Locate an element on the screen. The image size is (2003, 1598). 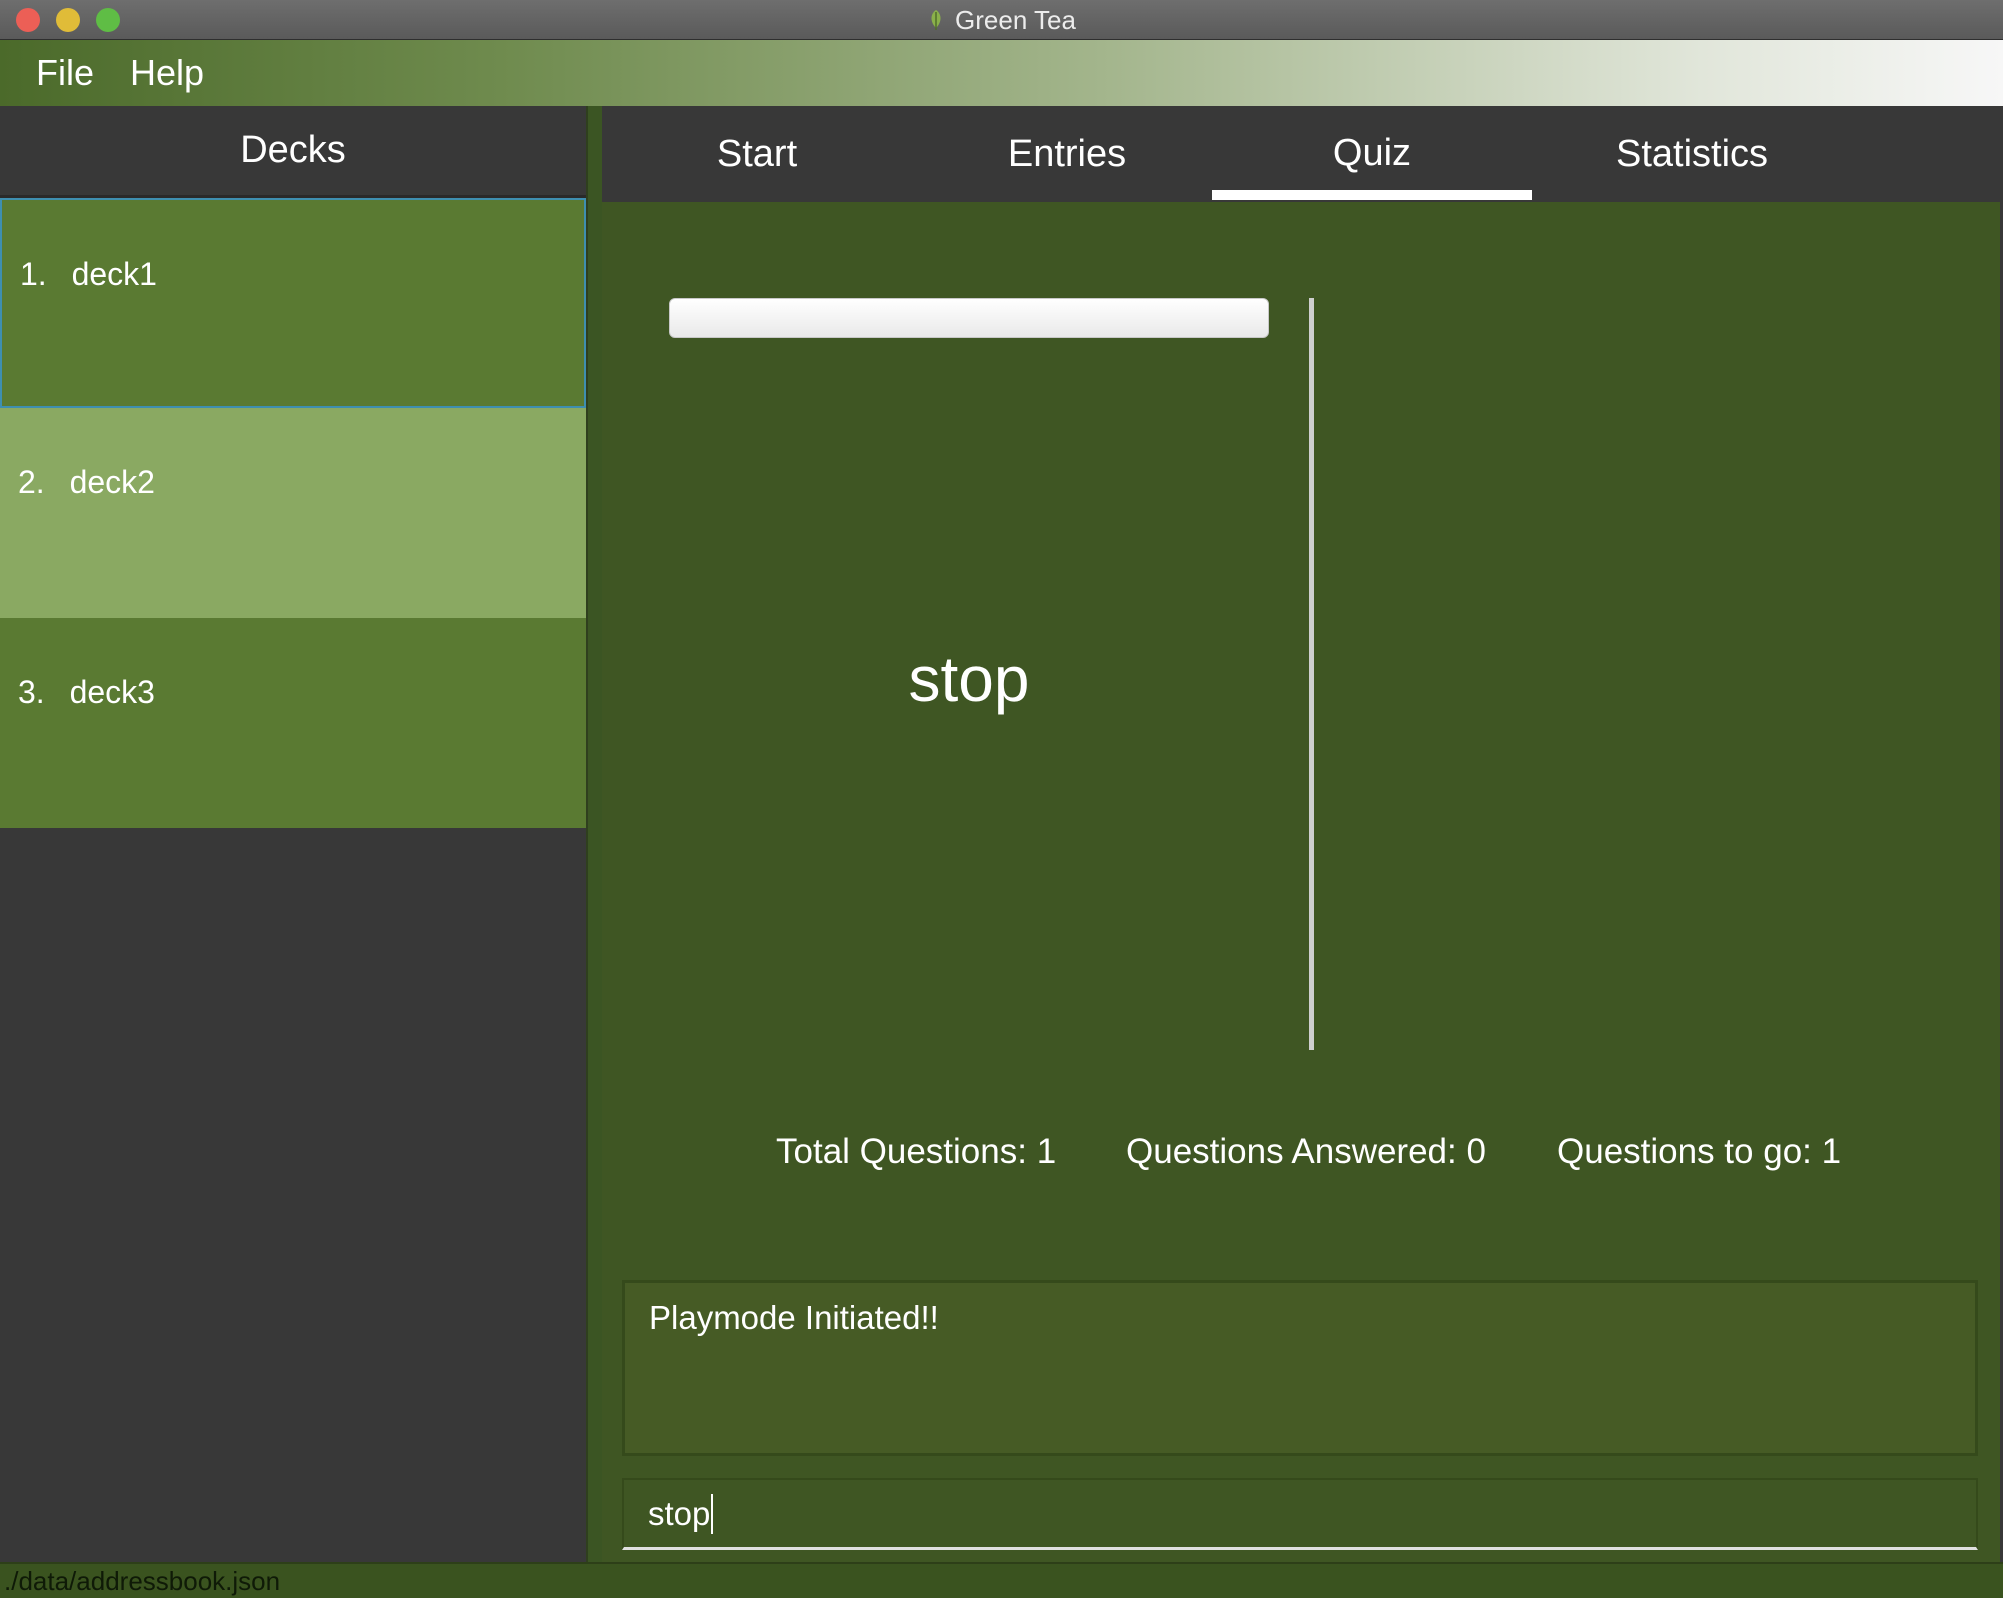
deck-number: 2. is located at coordinates (31, 482).